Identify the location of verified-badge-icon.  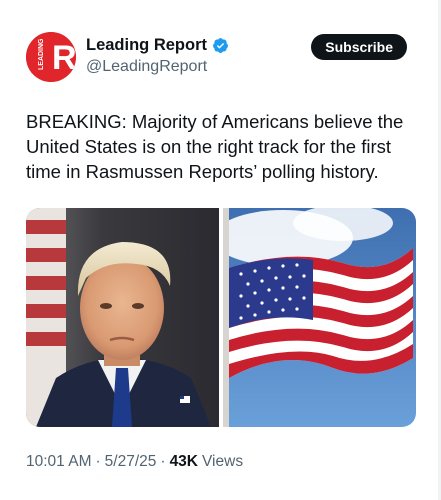
(220, 45).